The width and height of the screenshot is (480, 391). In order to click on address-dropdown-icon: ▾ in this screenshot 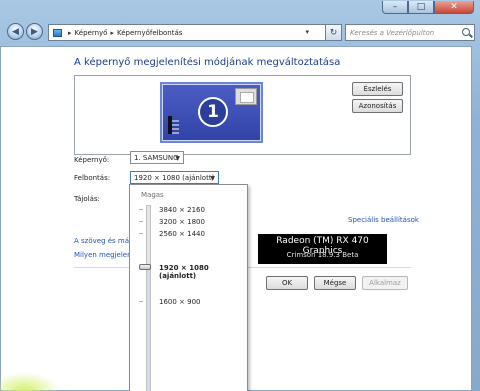, I will do `click(307, 32)`.